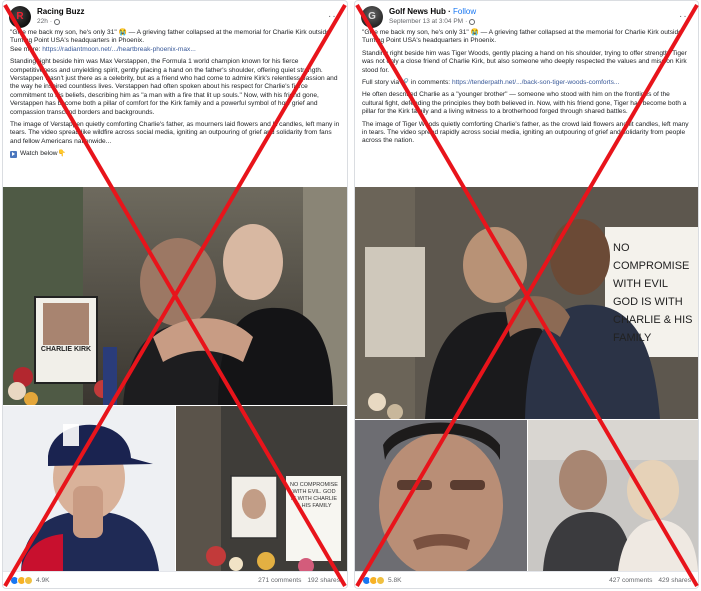 The width and height of the screenshot is (701, 591). I want to click on post-time: 22h, so click(42, 21).